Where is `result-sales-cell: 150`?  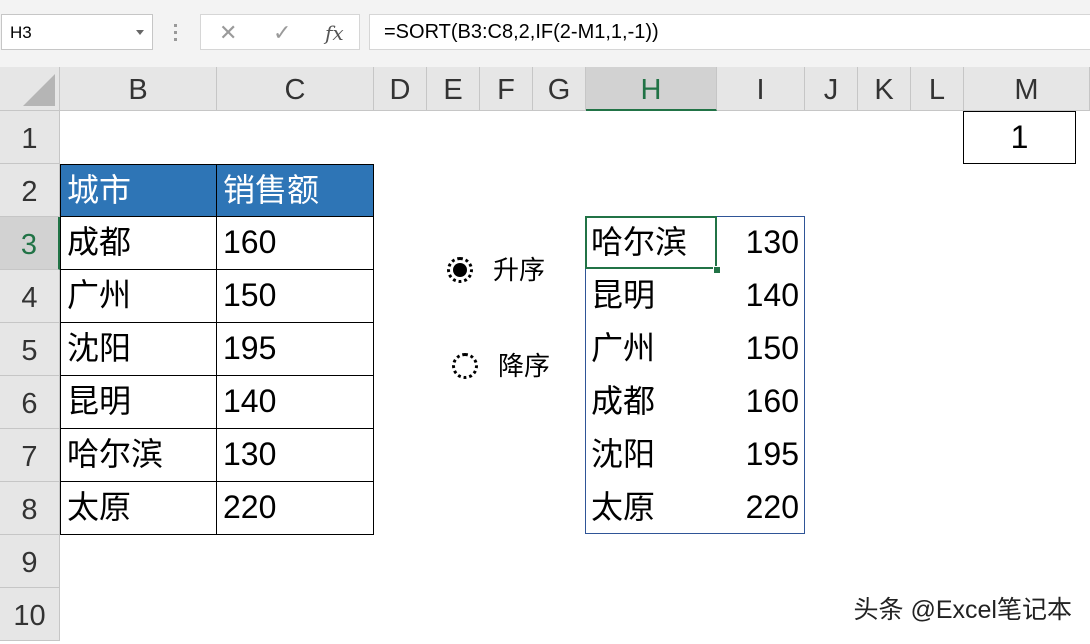
result-sales-cell: 150 is located at coordinates (758, 348).